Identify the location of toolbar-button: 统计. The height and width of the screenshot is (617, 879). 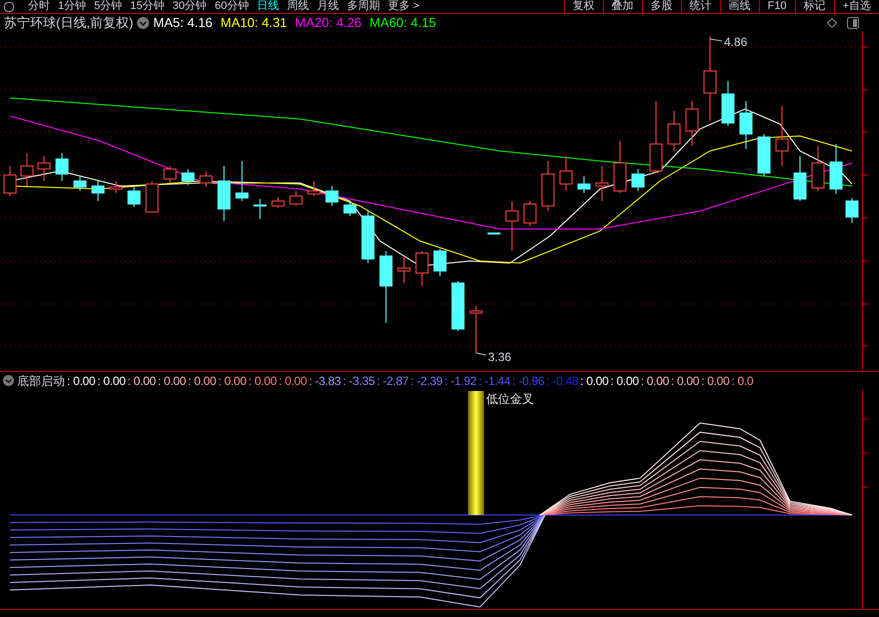
(700, 7).